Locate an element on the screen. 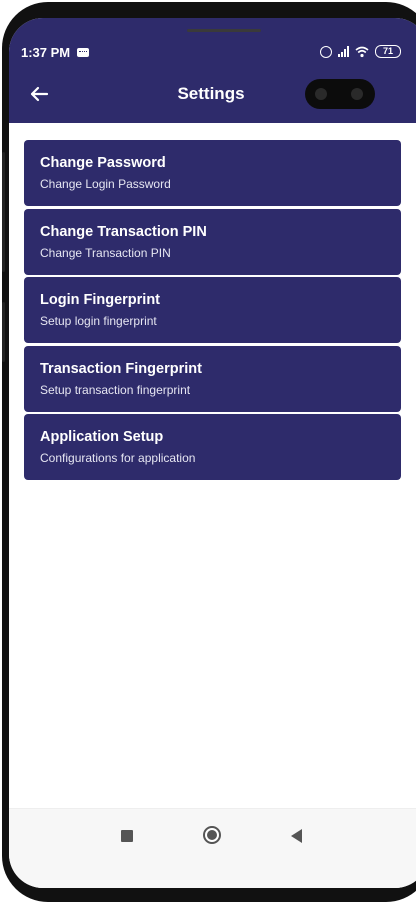 This screenshot has width=416, height=902. item-title: Application Setup is located at coordinates (102, 437).